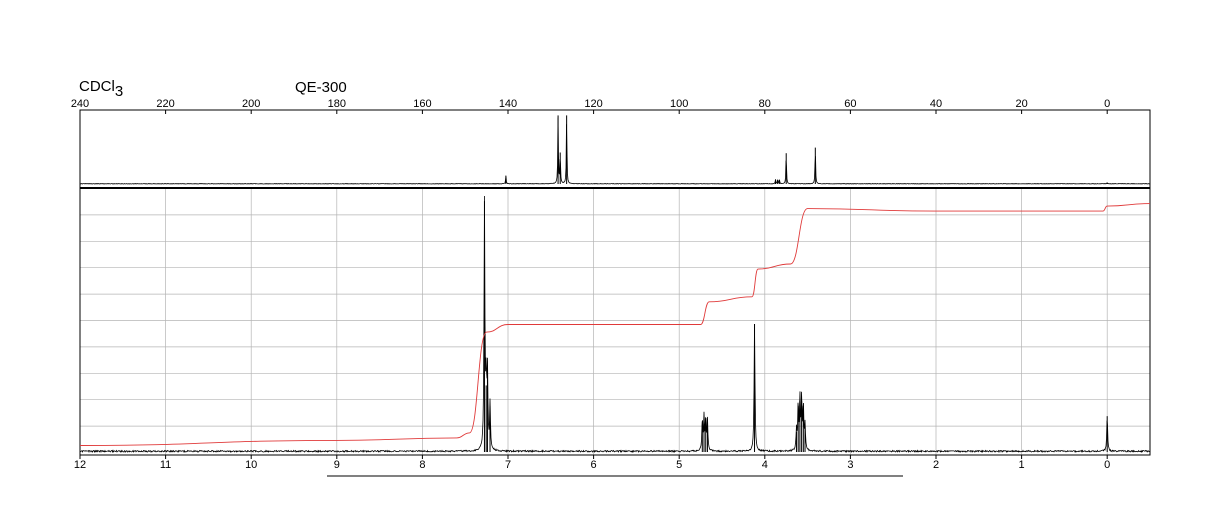  Describe the element at coordinates (593, 104) in the screenshot. I see `c13-tick-label: 120` at that location.